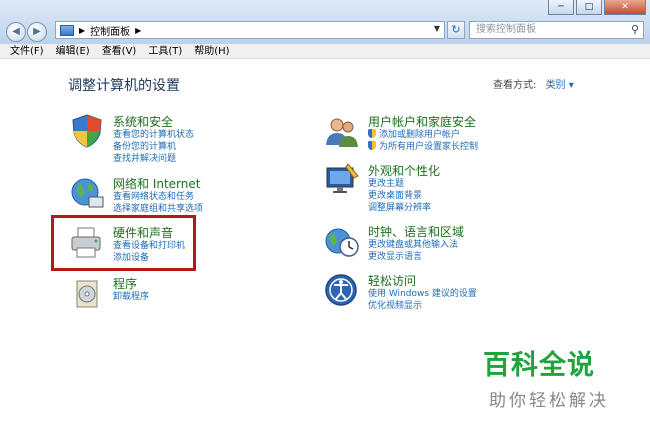 The image size is (650, 432). What do you see at coordinates (158, 197) in the screenshot?
I see `link-network-status: 查看网络状态和任务` at bounding box center [158, 197].